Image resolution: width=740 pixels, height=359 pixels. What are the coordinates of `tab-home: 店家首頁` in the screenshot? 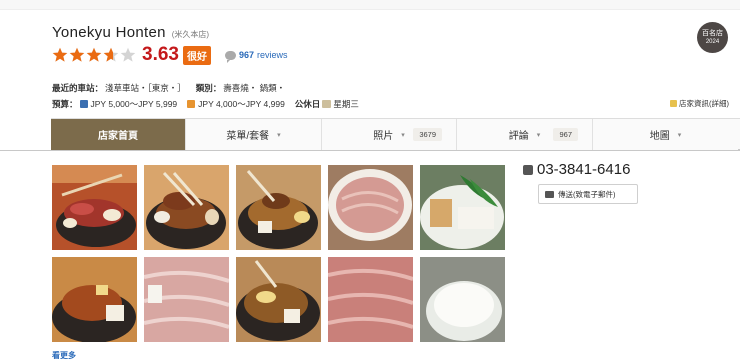 It's located at (118, 134).